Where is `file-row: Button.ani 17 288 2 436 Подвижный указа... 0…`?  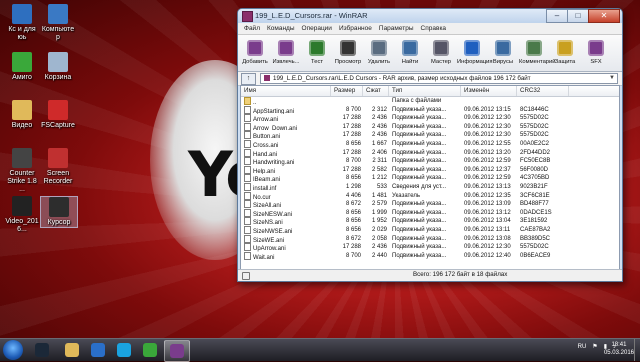
file-row: Button.ani 17 288 2 436 Подвижный указа... 0… is located at coordinates (430, 135).